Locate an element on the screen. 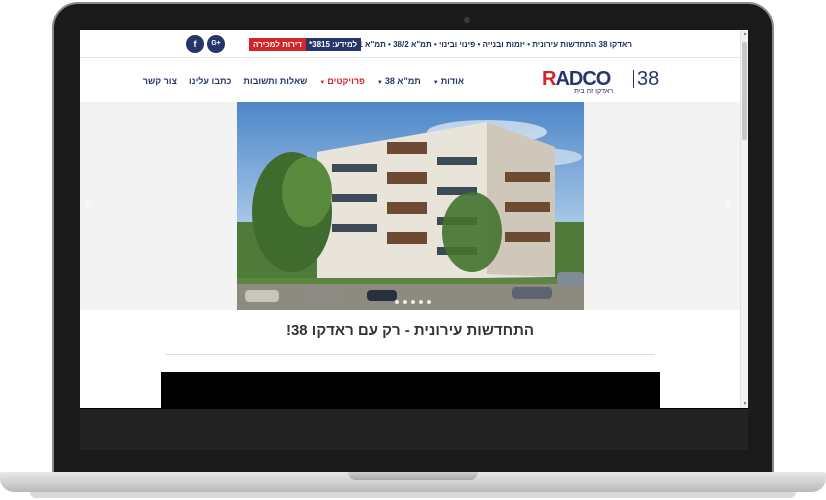 Image resolution: width=826 pixels, height=500 pixels. camera-icon is located at coordinates (467, 20).